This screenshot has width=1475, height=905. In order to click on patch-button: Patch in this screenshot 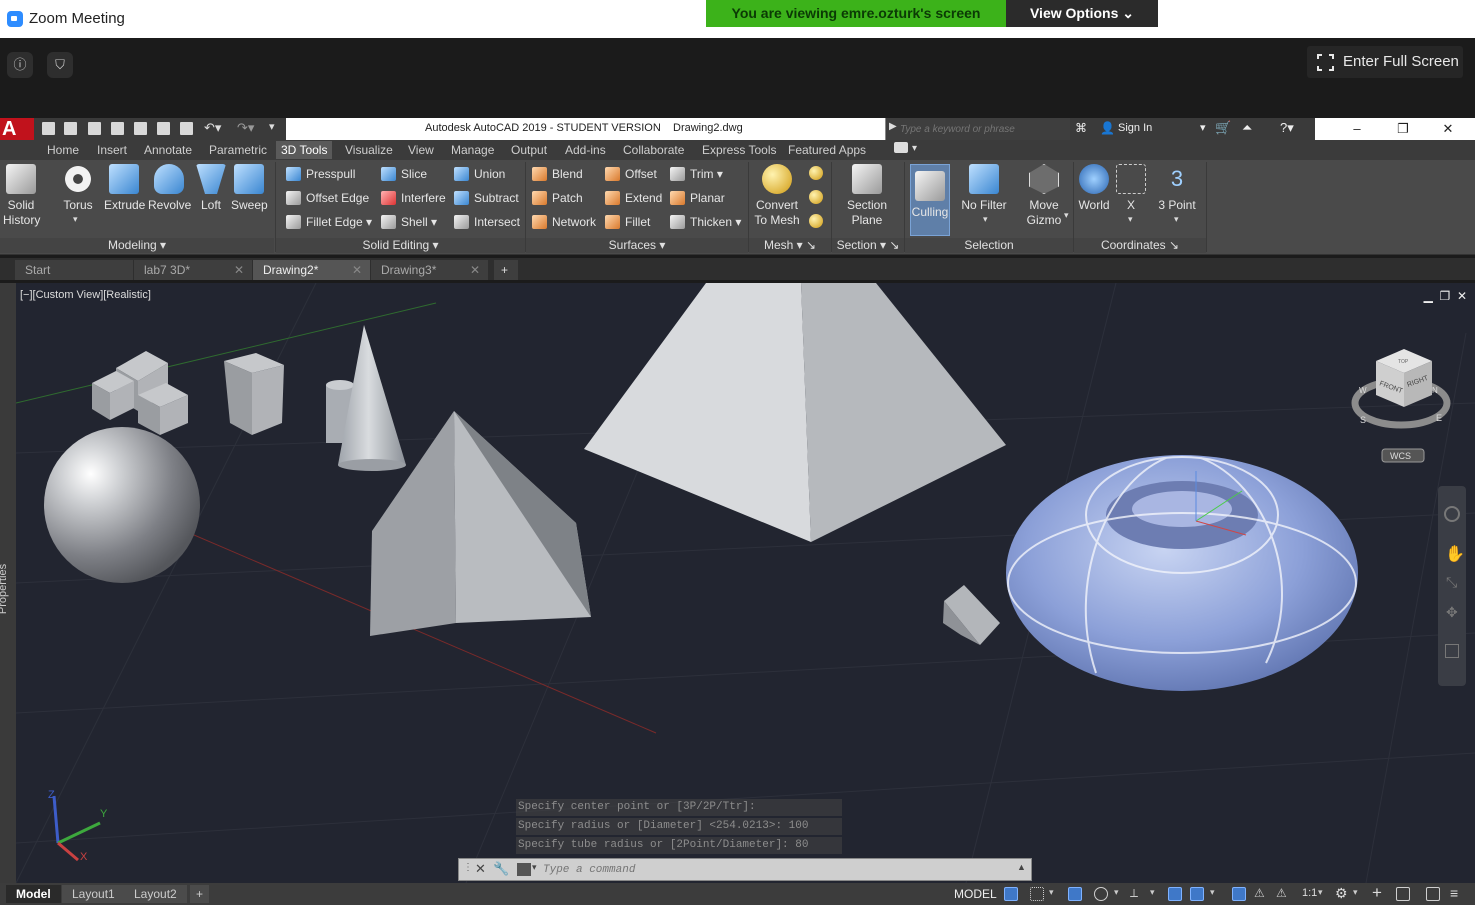, I will do `click(557, 198)`.